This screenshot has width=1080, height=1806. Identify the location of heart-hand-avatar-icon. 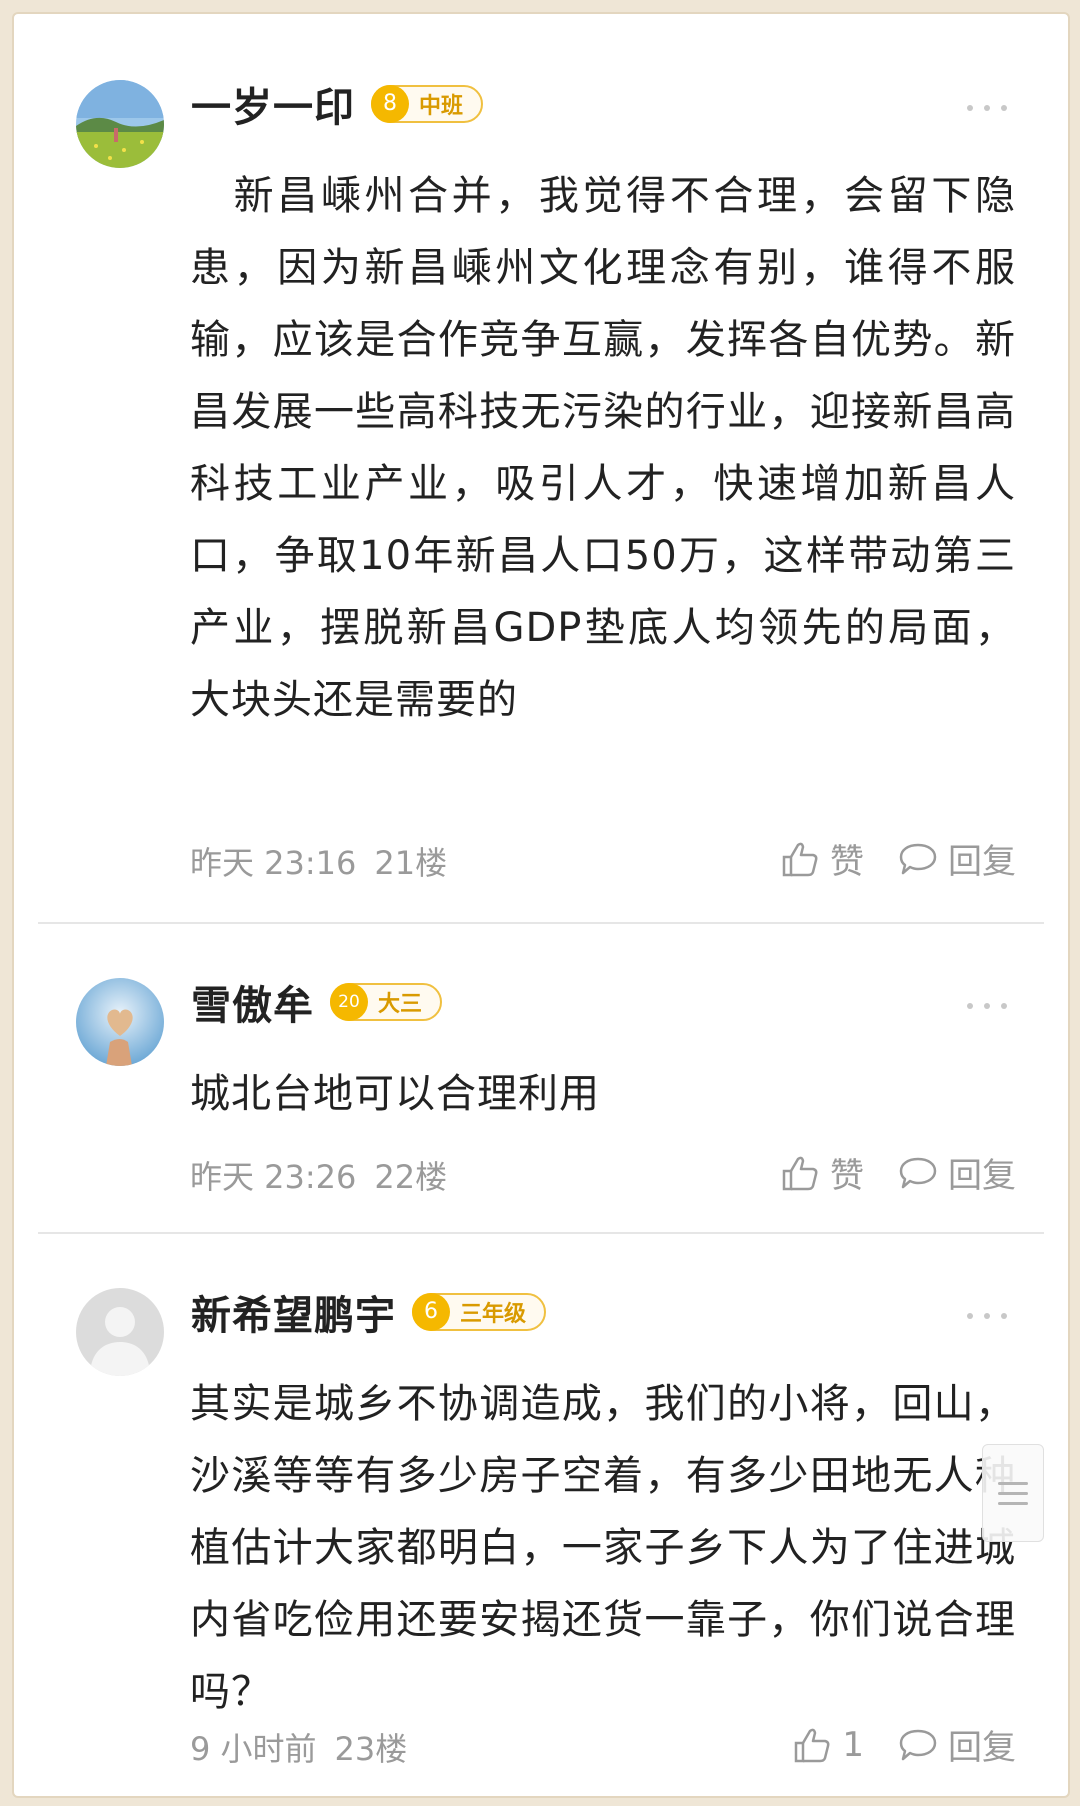
(120, 1022).